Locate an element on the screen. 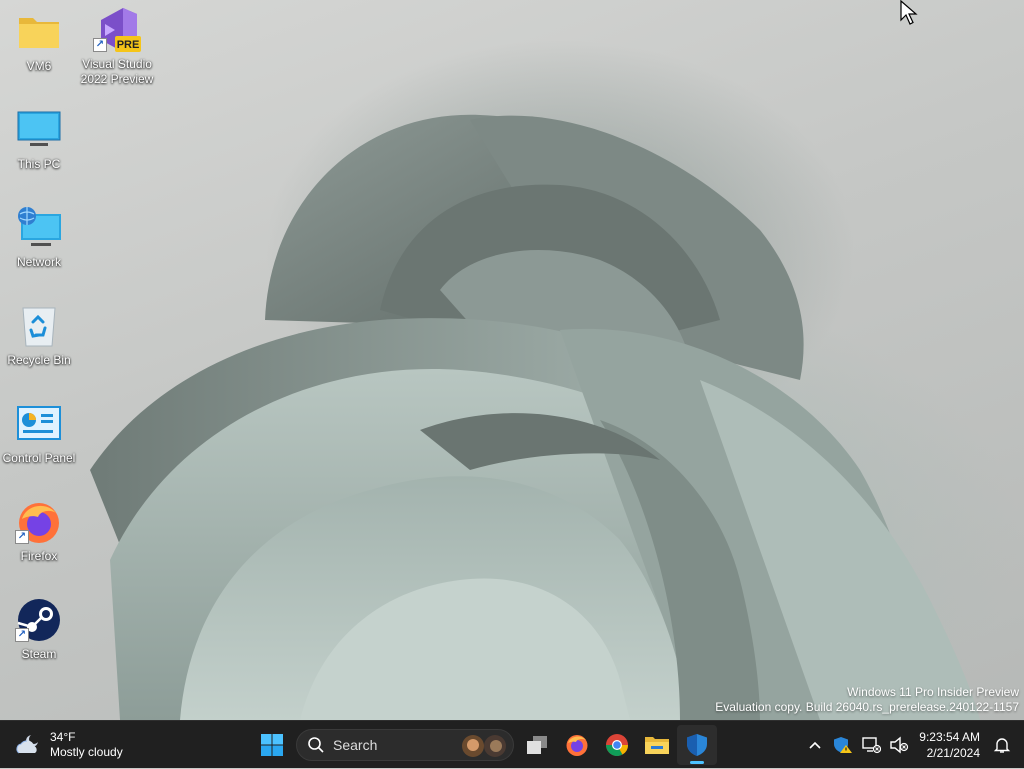 The image size is (1024, 769). desktop-icon-steam: ↗ Steam is located at coordinates (39, 629).